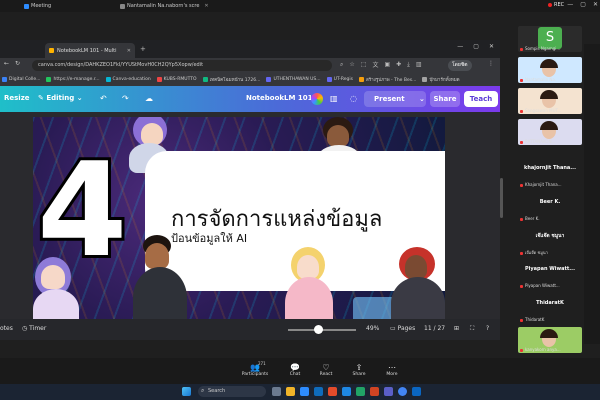 The image size is (600, 400). I want to click on cloud-save-icon: ☁, so click(149, 98).